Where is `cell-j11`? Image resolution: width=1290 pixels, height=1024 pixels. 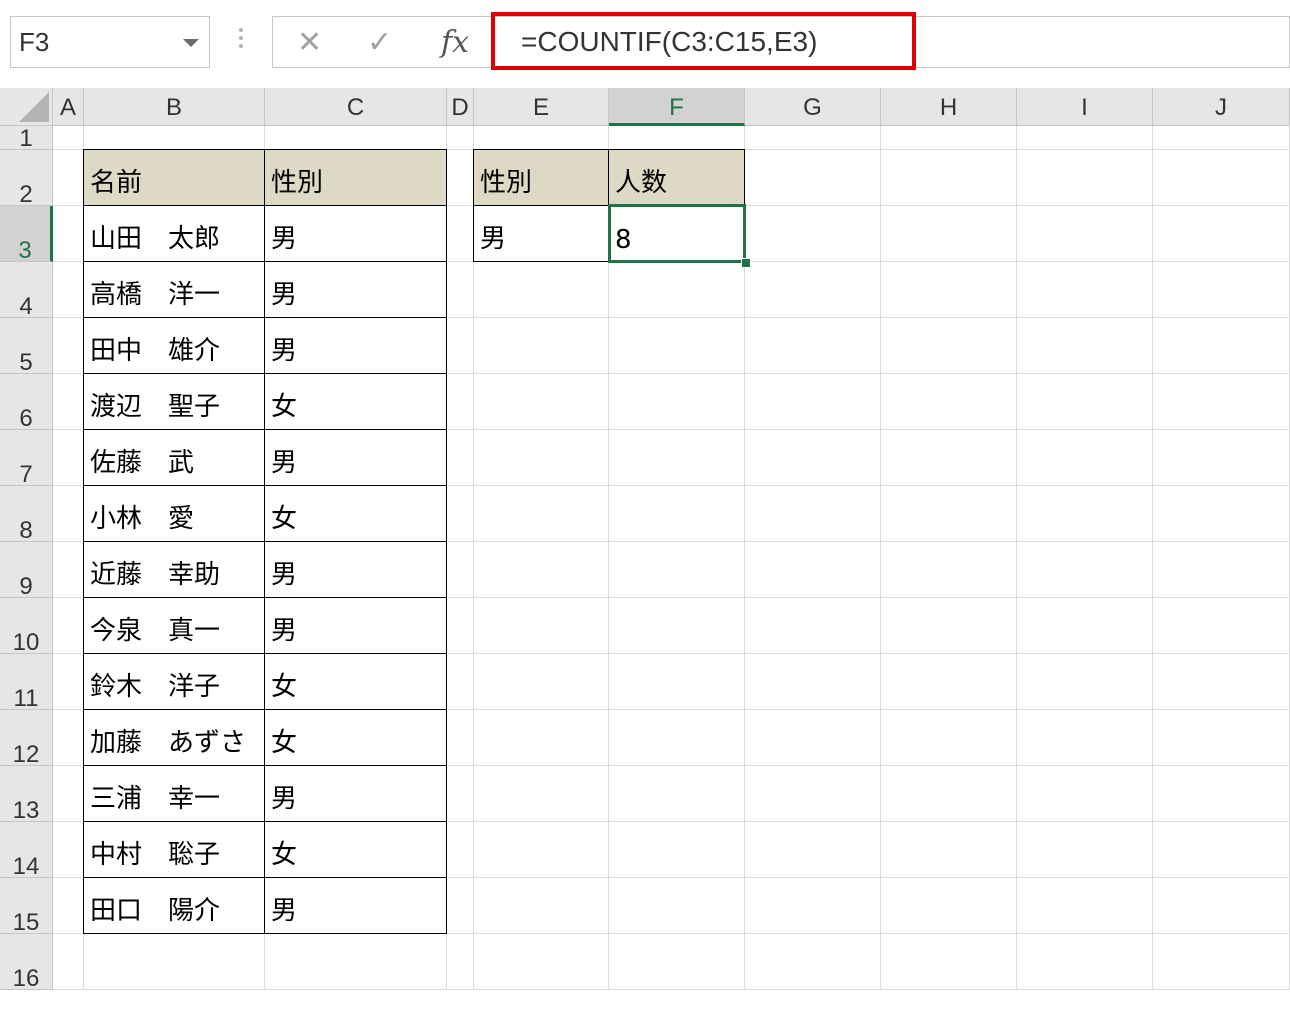
cell-j11 is located at coordinates (1221, 682).